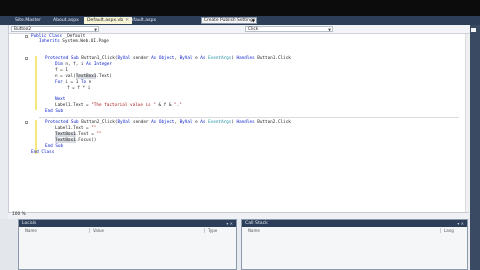 This screenshot has width=480, height=270. Describe the element at coordinates (74, 41) in the screenshot. I see `code-line-2: Inherits System.Web.UI.Page` at that location.